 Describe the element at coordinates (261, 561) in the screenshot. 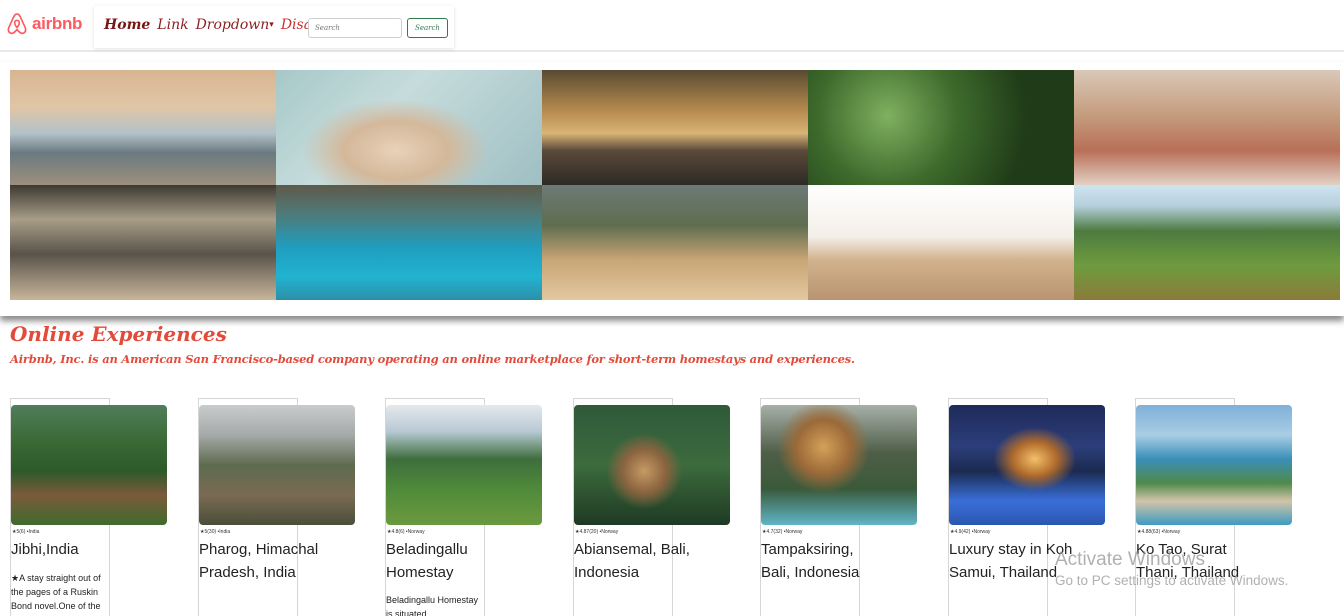

I see `card-title: Pharog, Himachal Pradesh, India` at that location.